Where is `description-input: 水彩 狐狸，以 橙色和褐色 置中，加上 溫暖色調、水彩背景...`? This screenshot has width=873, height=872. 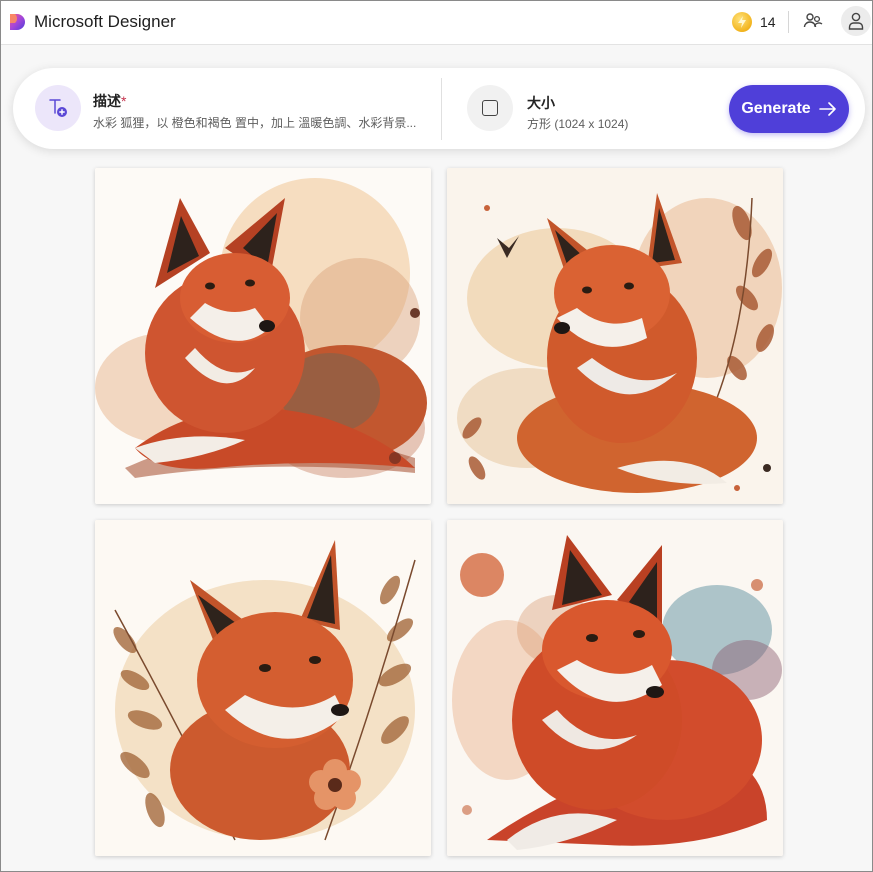 description-input: 水彩 狐狸，以 橙色和褐色 置中，加上 溫暖色調、水彩背景... is located at coordinates (258, 122).